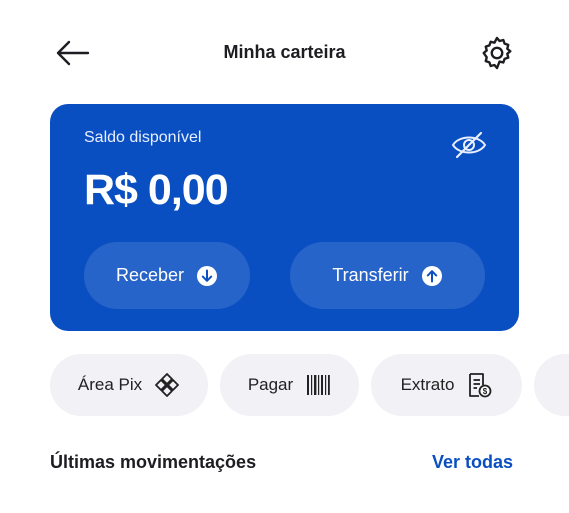 Image resolution: width=569 pixels, height=513 pixels. Describe the element at coordinates (110, 384) in the screenshot. I see `shortcut-label: Área Pix` at that location.